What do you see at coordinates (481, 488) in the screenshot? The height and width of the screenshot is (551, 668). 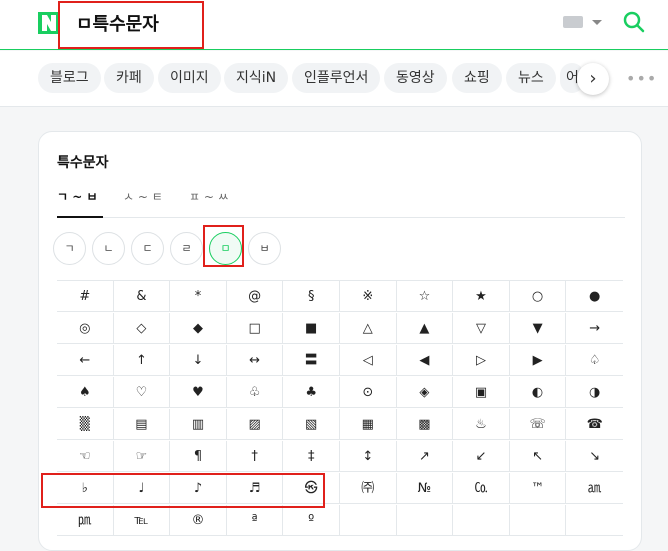 I see `symbol-cell: ㏇` at bounding box center [481, 488].